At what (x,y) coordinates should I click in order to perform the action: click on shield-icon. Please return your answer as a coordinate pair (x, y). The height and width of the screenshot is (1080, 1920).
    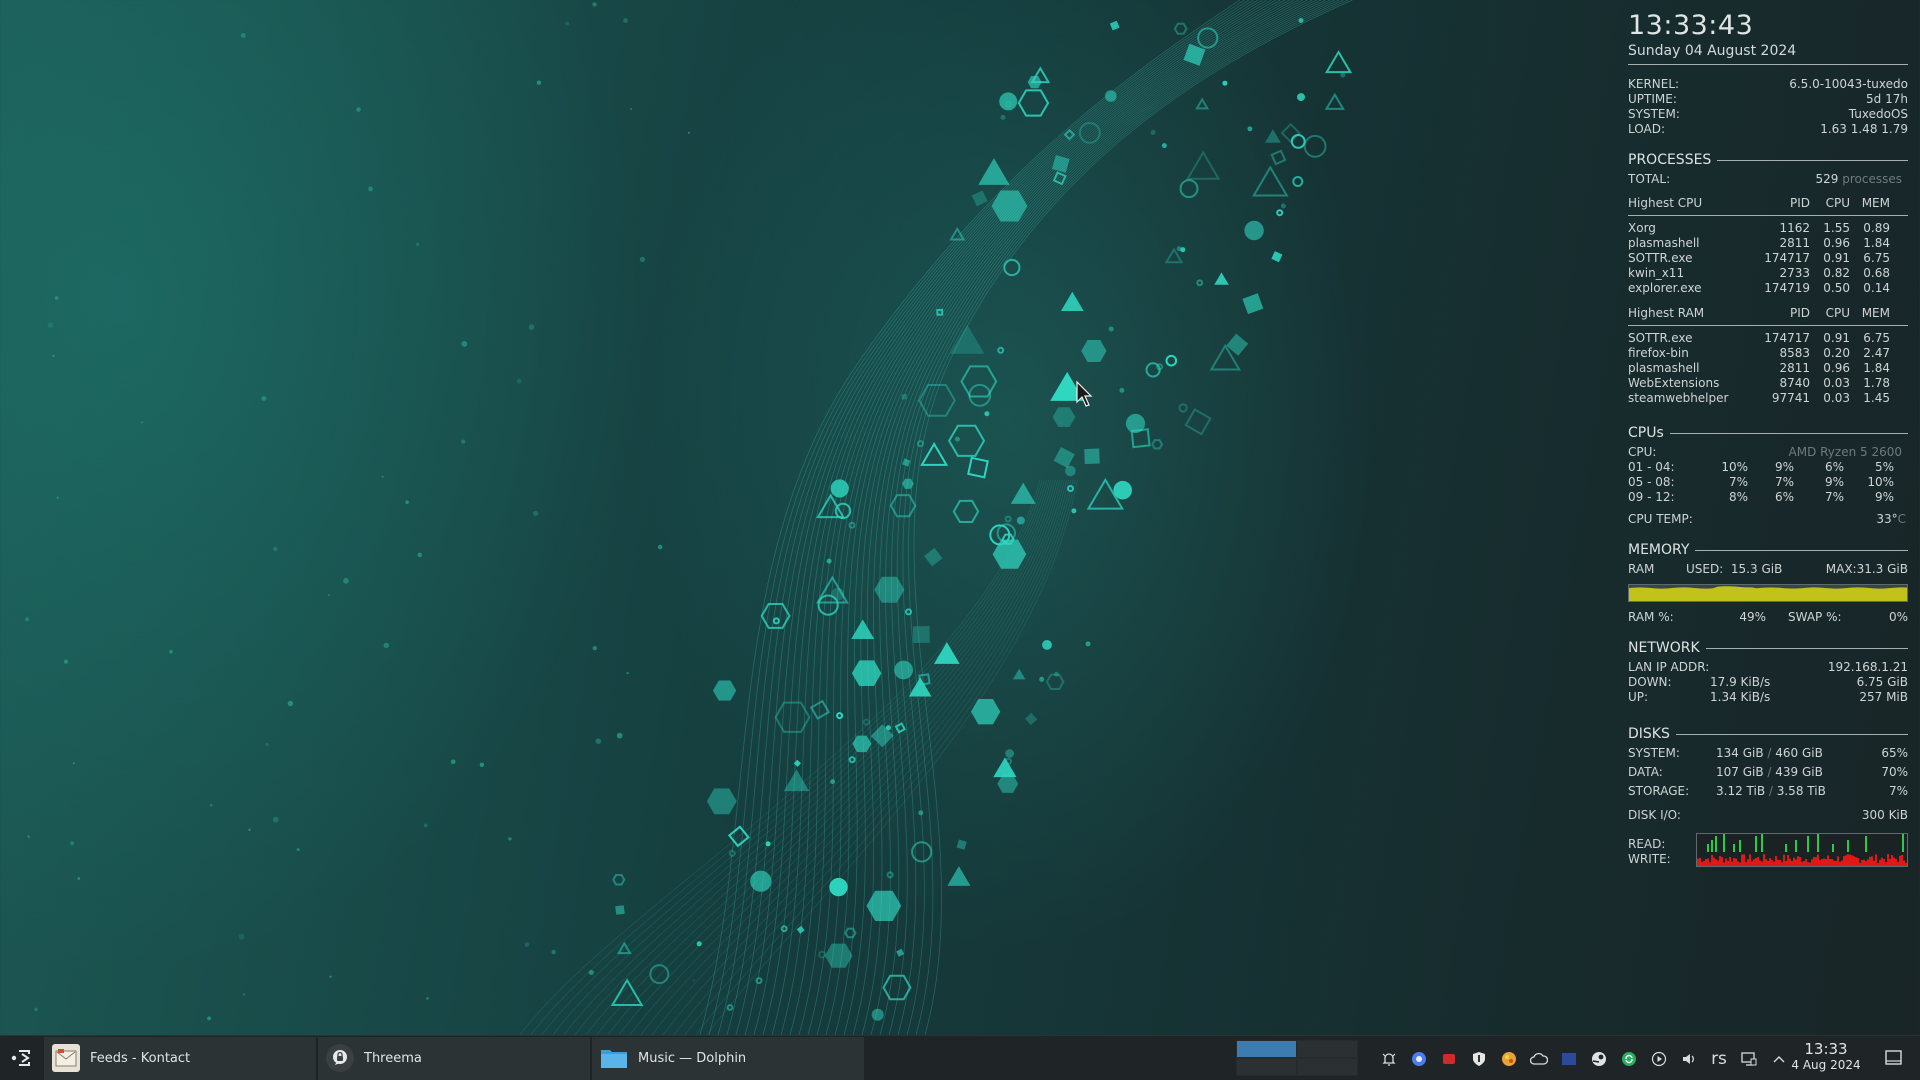
    Looking at the image, I should click on (1479, 1058).